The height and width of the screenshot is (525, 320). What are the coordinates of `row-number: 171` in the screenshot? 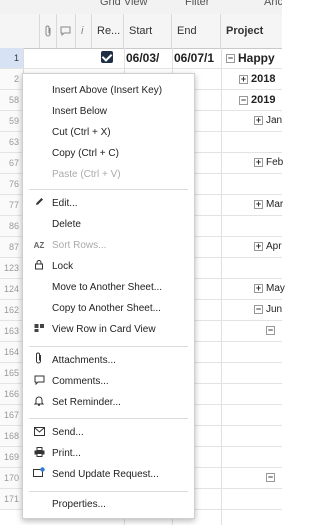 It's located at (12, 499).